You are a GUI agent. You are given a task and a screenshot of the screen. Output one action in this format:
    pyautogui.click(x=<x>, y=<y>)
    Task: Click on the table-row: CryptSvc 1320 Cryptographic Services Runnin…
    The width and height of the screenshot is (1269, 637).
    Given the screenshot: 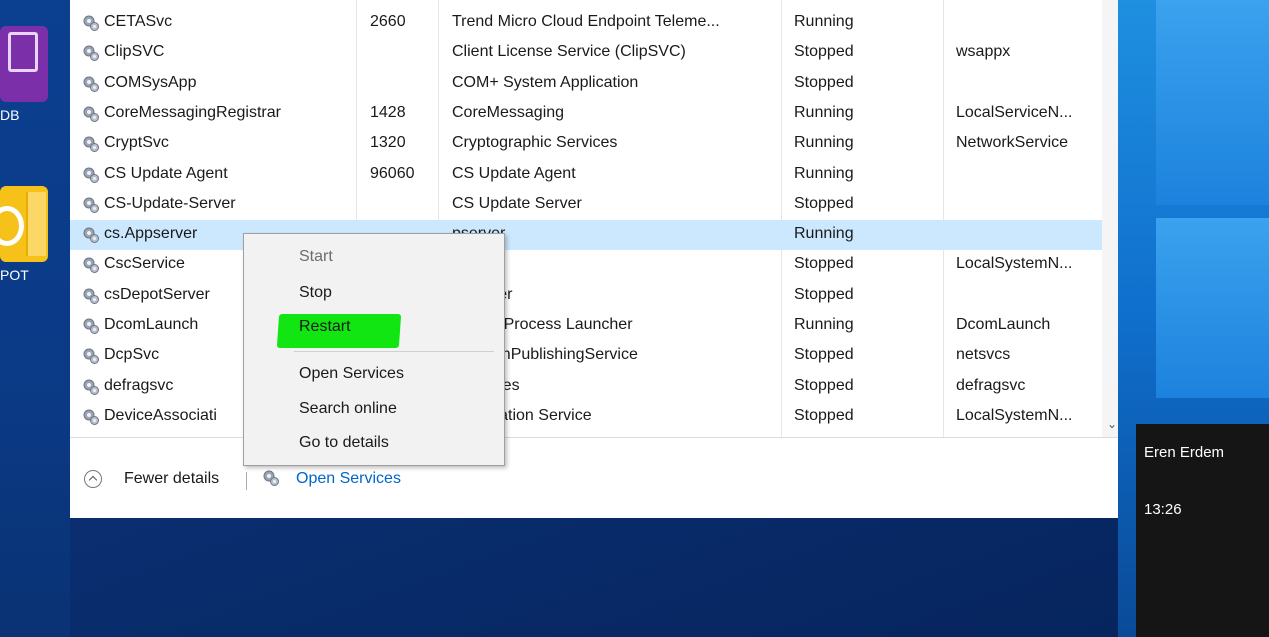 What is the action you would take?
    pyautogui.click(x=586, y=144)
    